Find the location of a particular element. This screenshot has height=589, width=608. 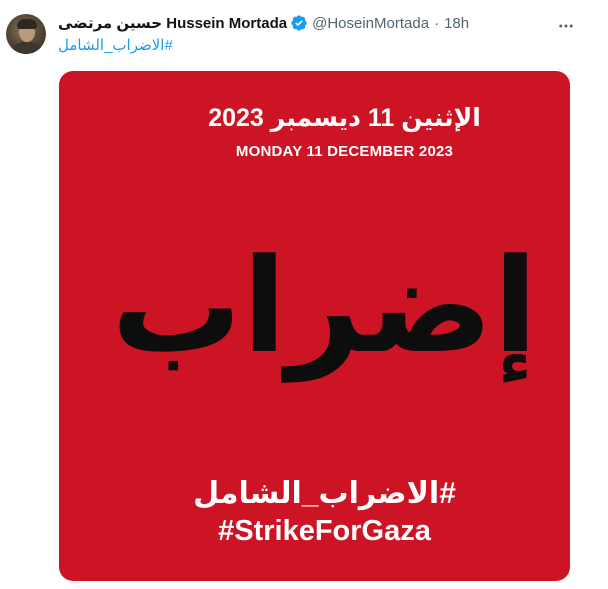

avatar is located at coordinates (26, 34).